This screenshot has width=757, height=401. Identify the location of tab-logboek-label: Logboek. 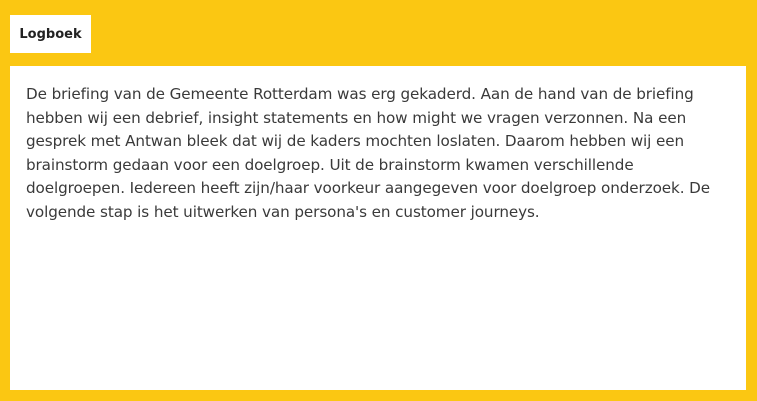
(50, 34).